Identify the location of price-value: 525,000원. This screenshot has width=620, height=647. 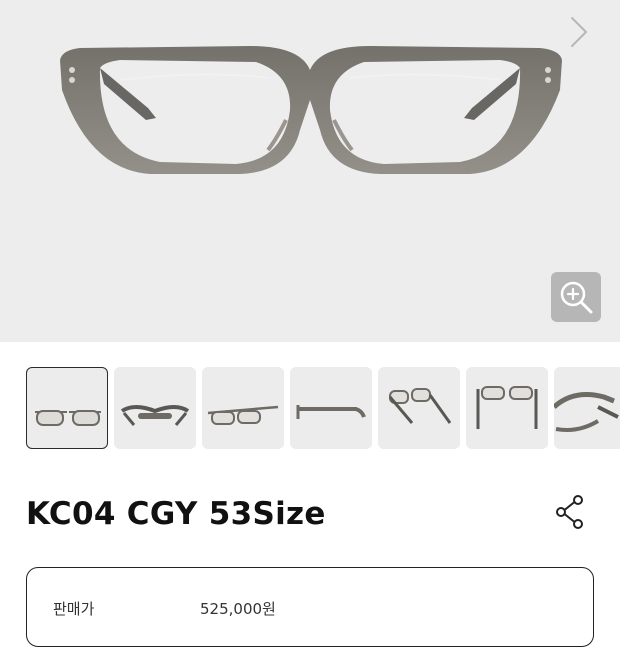
(238, 609).